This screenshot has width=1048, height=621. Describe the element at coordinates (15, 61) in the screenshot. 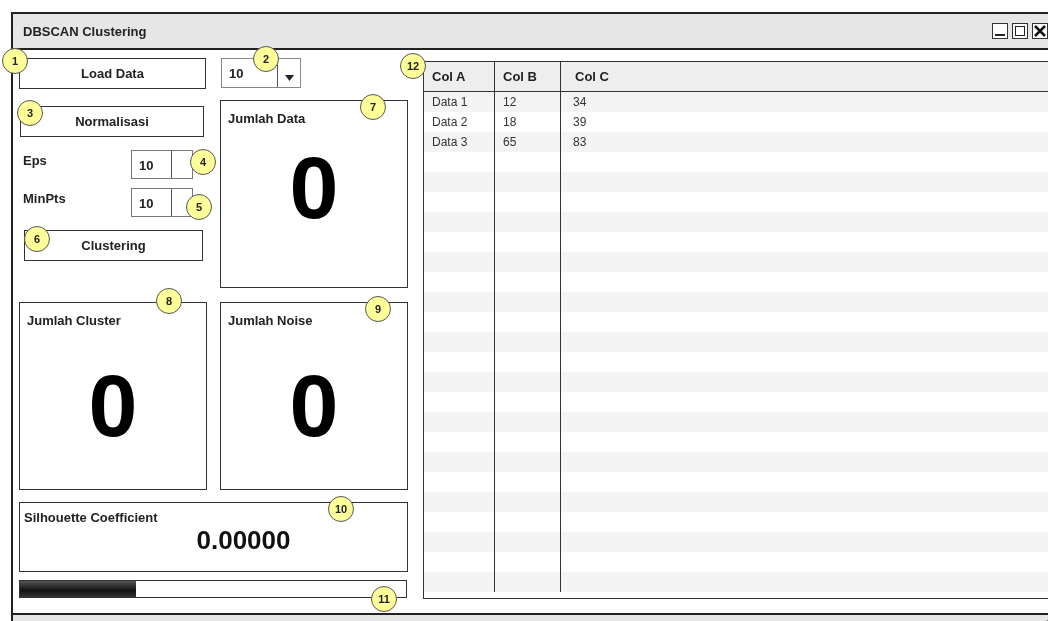

I see `callout-marker: 1` at that location.